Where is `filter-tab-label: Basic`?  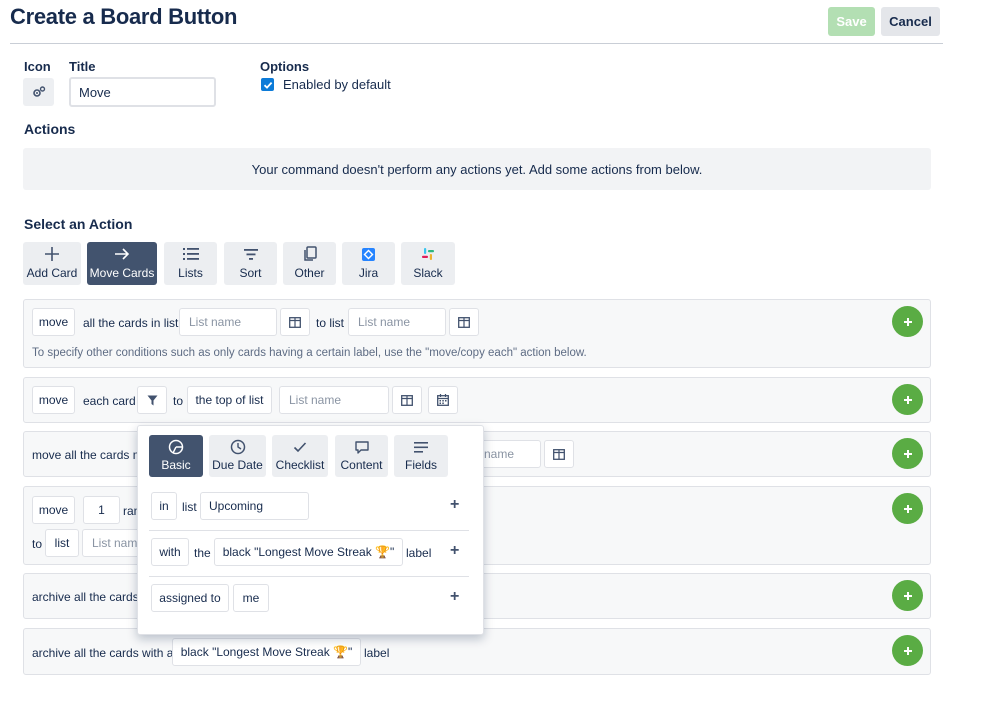 filter-tab-label: Basic is located at coordinates (176, 465).